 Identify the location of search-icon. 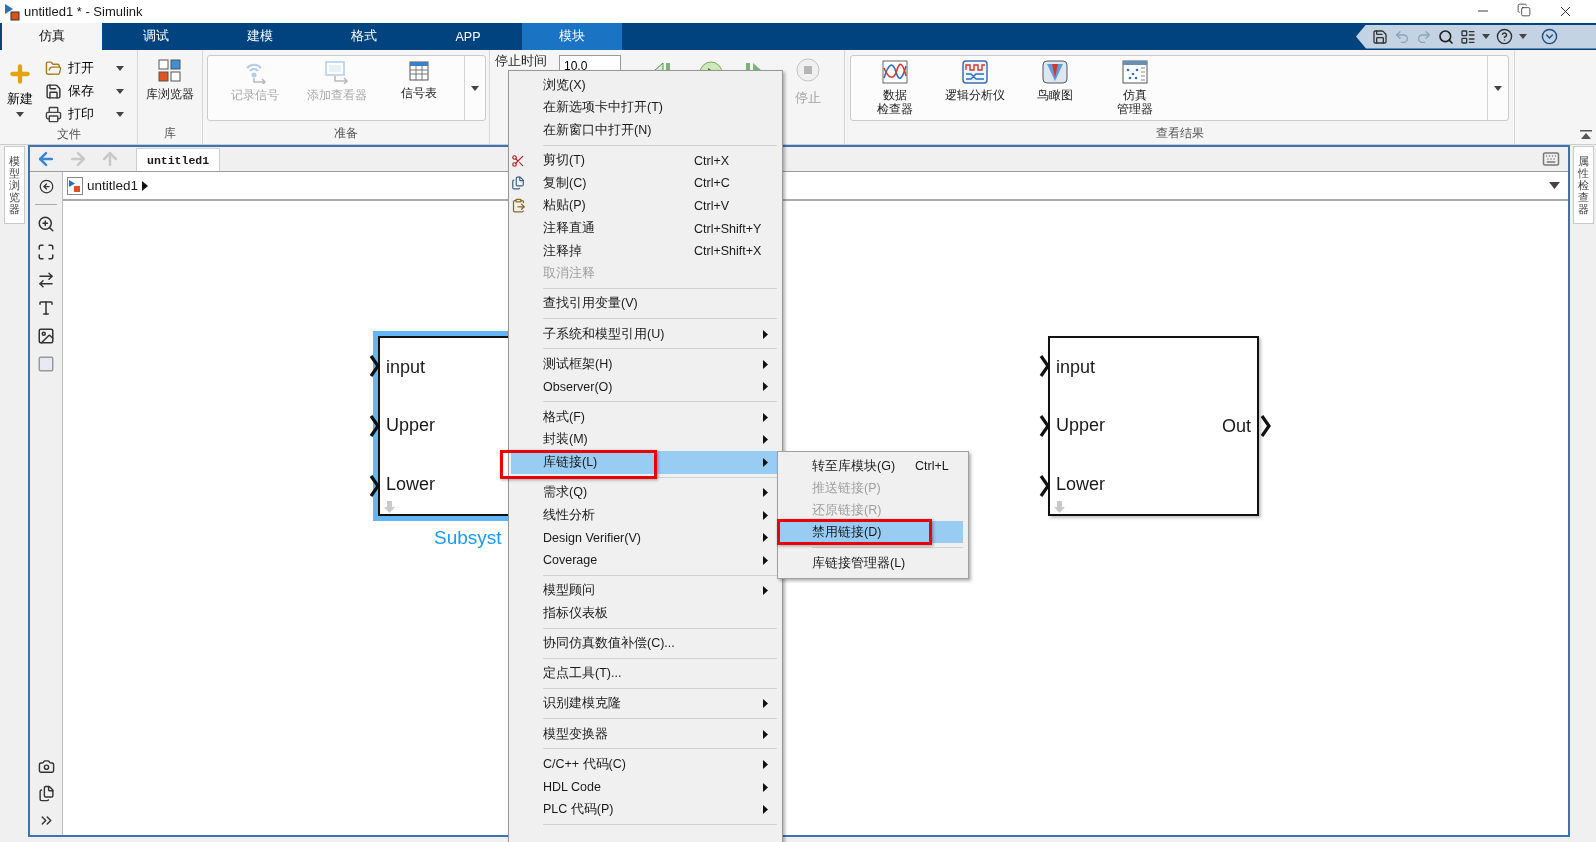
(1446, 36).